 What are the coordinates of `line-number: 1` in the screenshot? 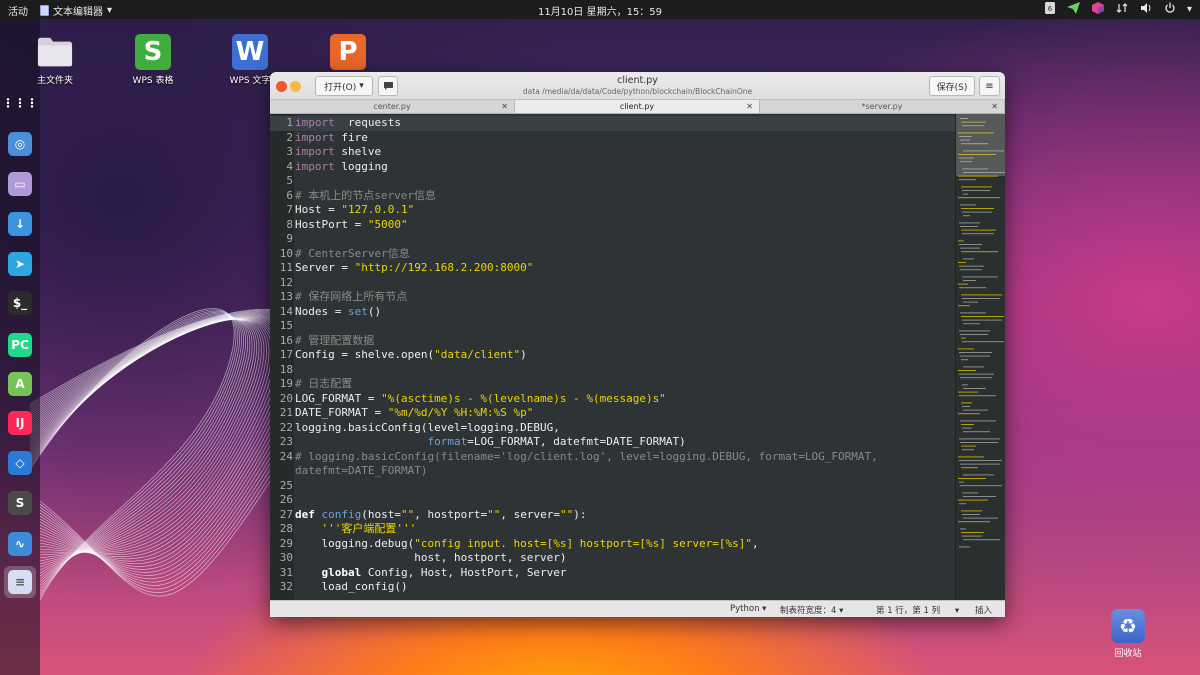 It's located at (289, 122).